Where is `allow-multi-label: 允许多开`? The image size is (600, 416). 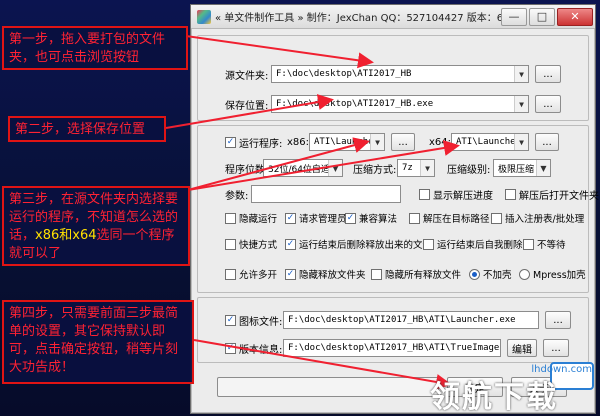 allow-multi-label: 允许多开 is located at coordinates (258, 275).